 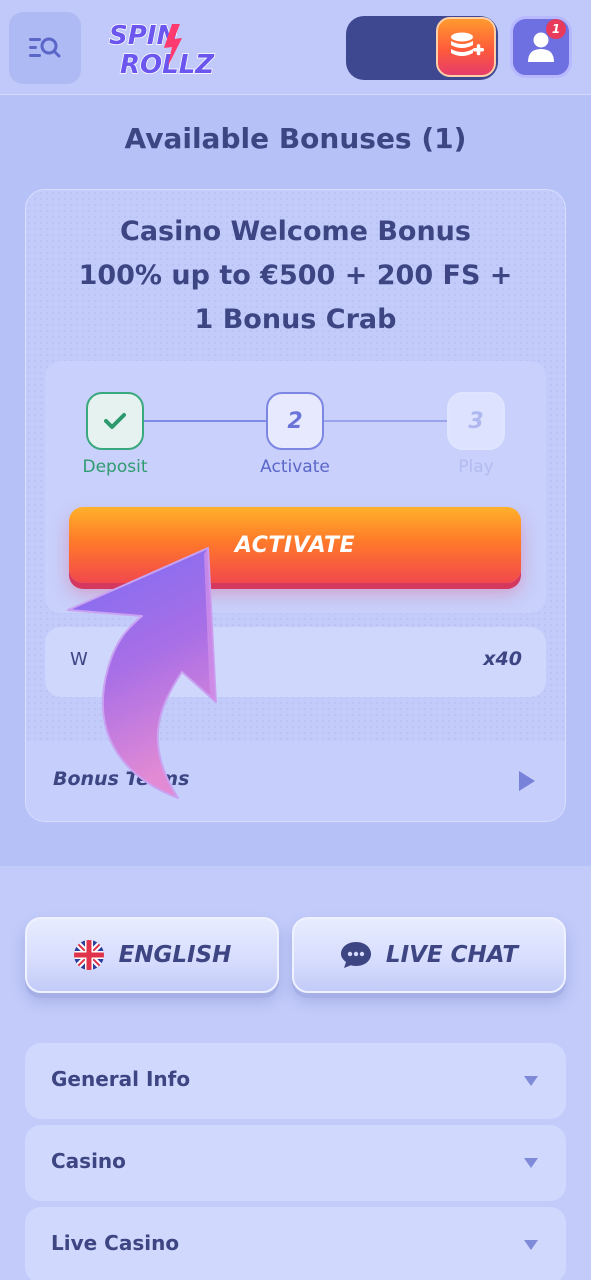 I want to click on step-label-activate: Activate, so click(x=295, y=467).